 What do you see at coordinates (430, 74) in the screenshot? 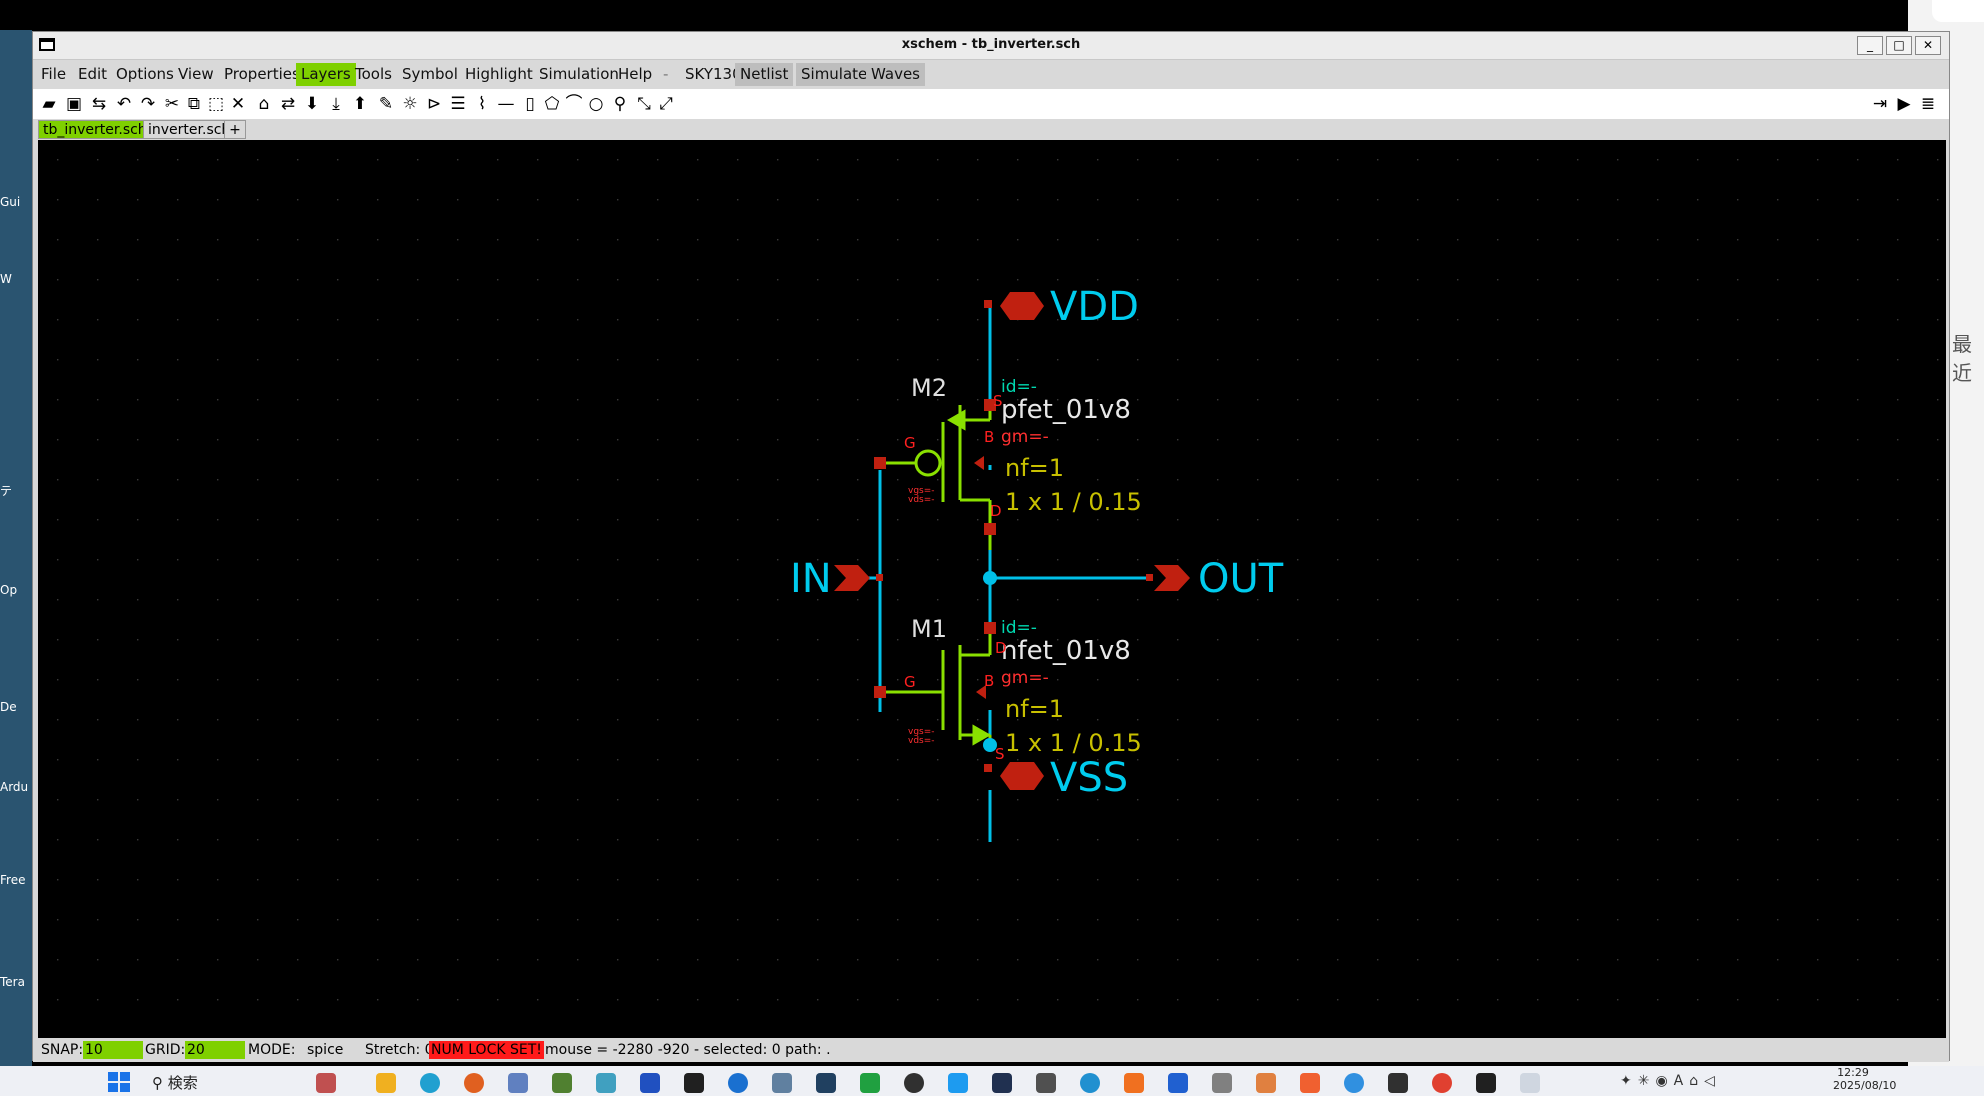
I see `menu-symbol: Symbol` at bounding box center [430, 74].